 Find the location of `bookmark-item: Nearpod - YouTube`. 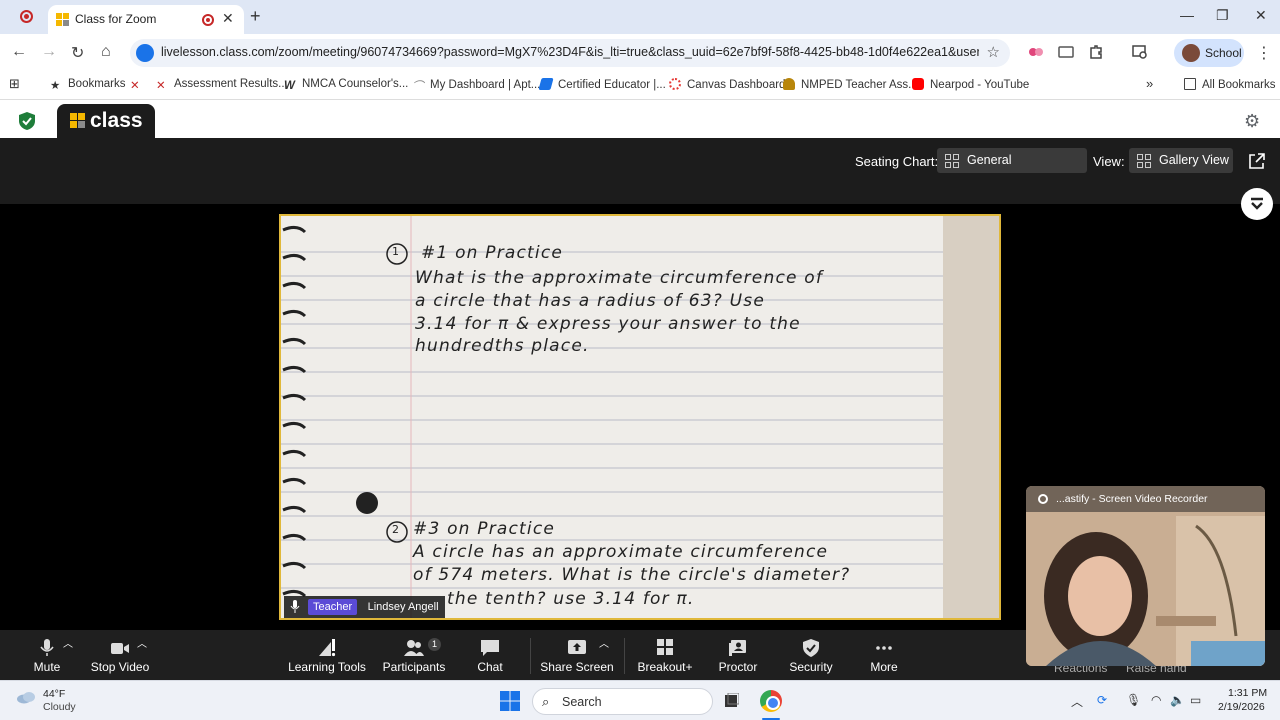

bookmark-item: Nearpod - YouTube is located at coordinates (970, 84).